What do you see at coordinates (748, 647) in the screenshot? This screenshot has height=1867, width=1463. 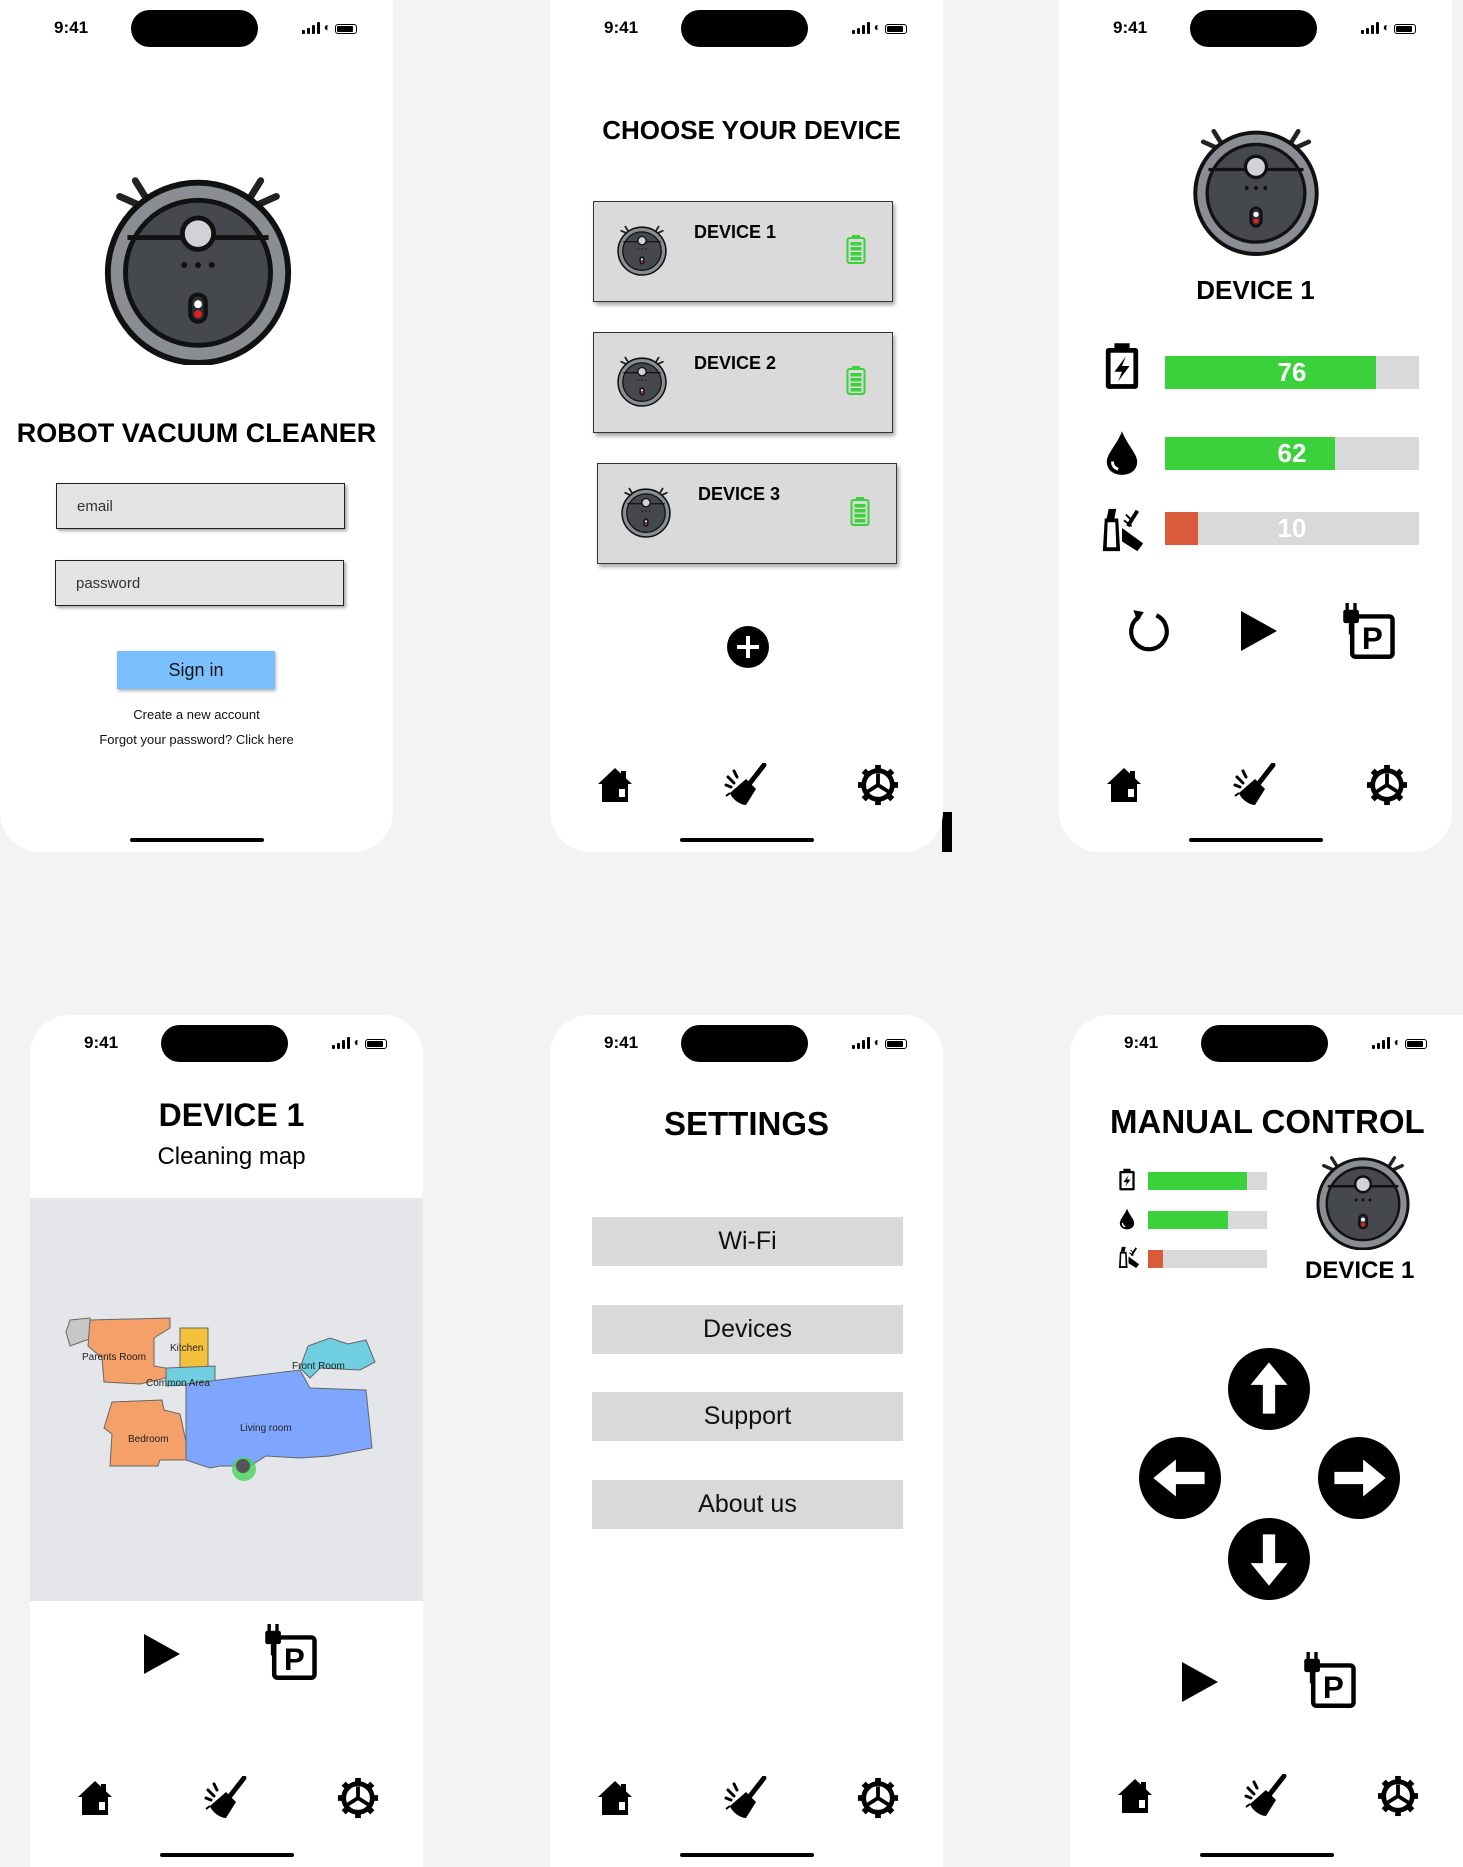 I see `plus-icon` at bounding box center [748, 647].